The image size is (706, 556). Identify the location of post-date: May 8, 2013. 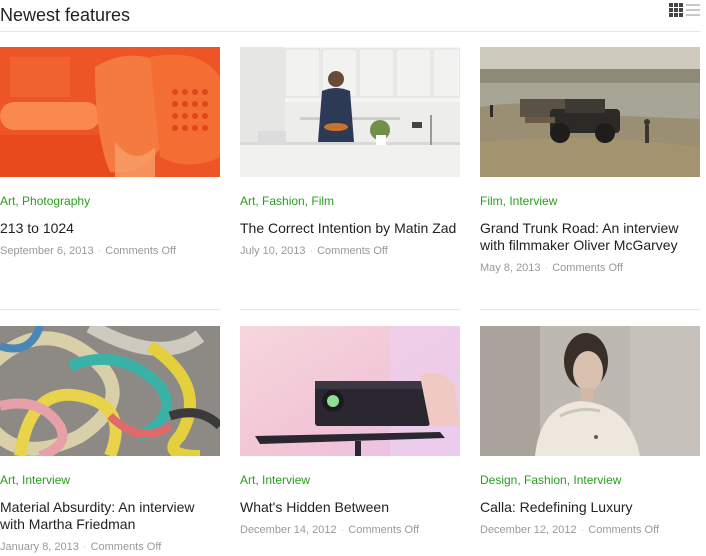
(510, 268).